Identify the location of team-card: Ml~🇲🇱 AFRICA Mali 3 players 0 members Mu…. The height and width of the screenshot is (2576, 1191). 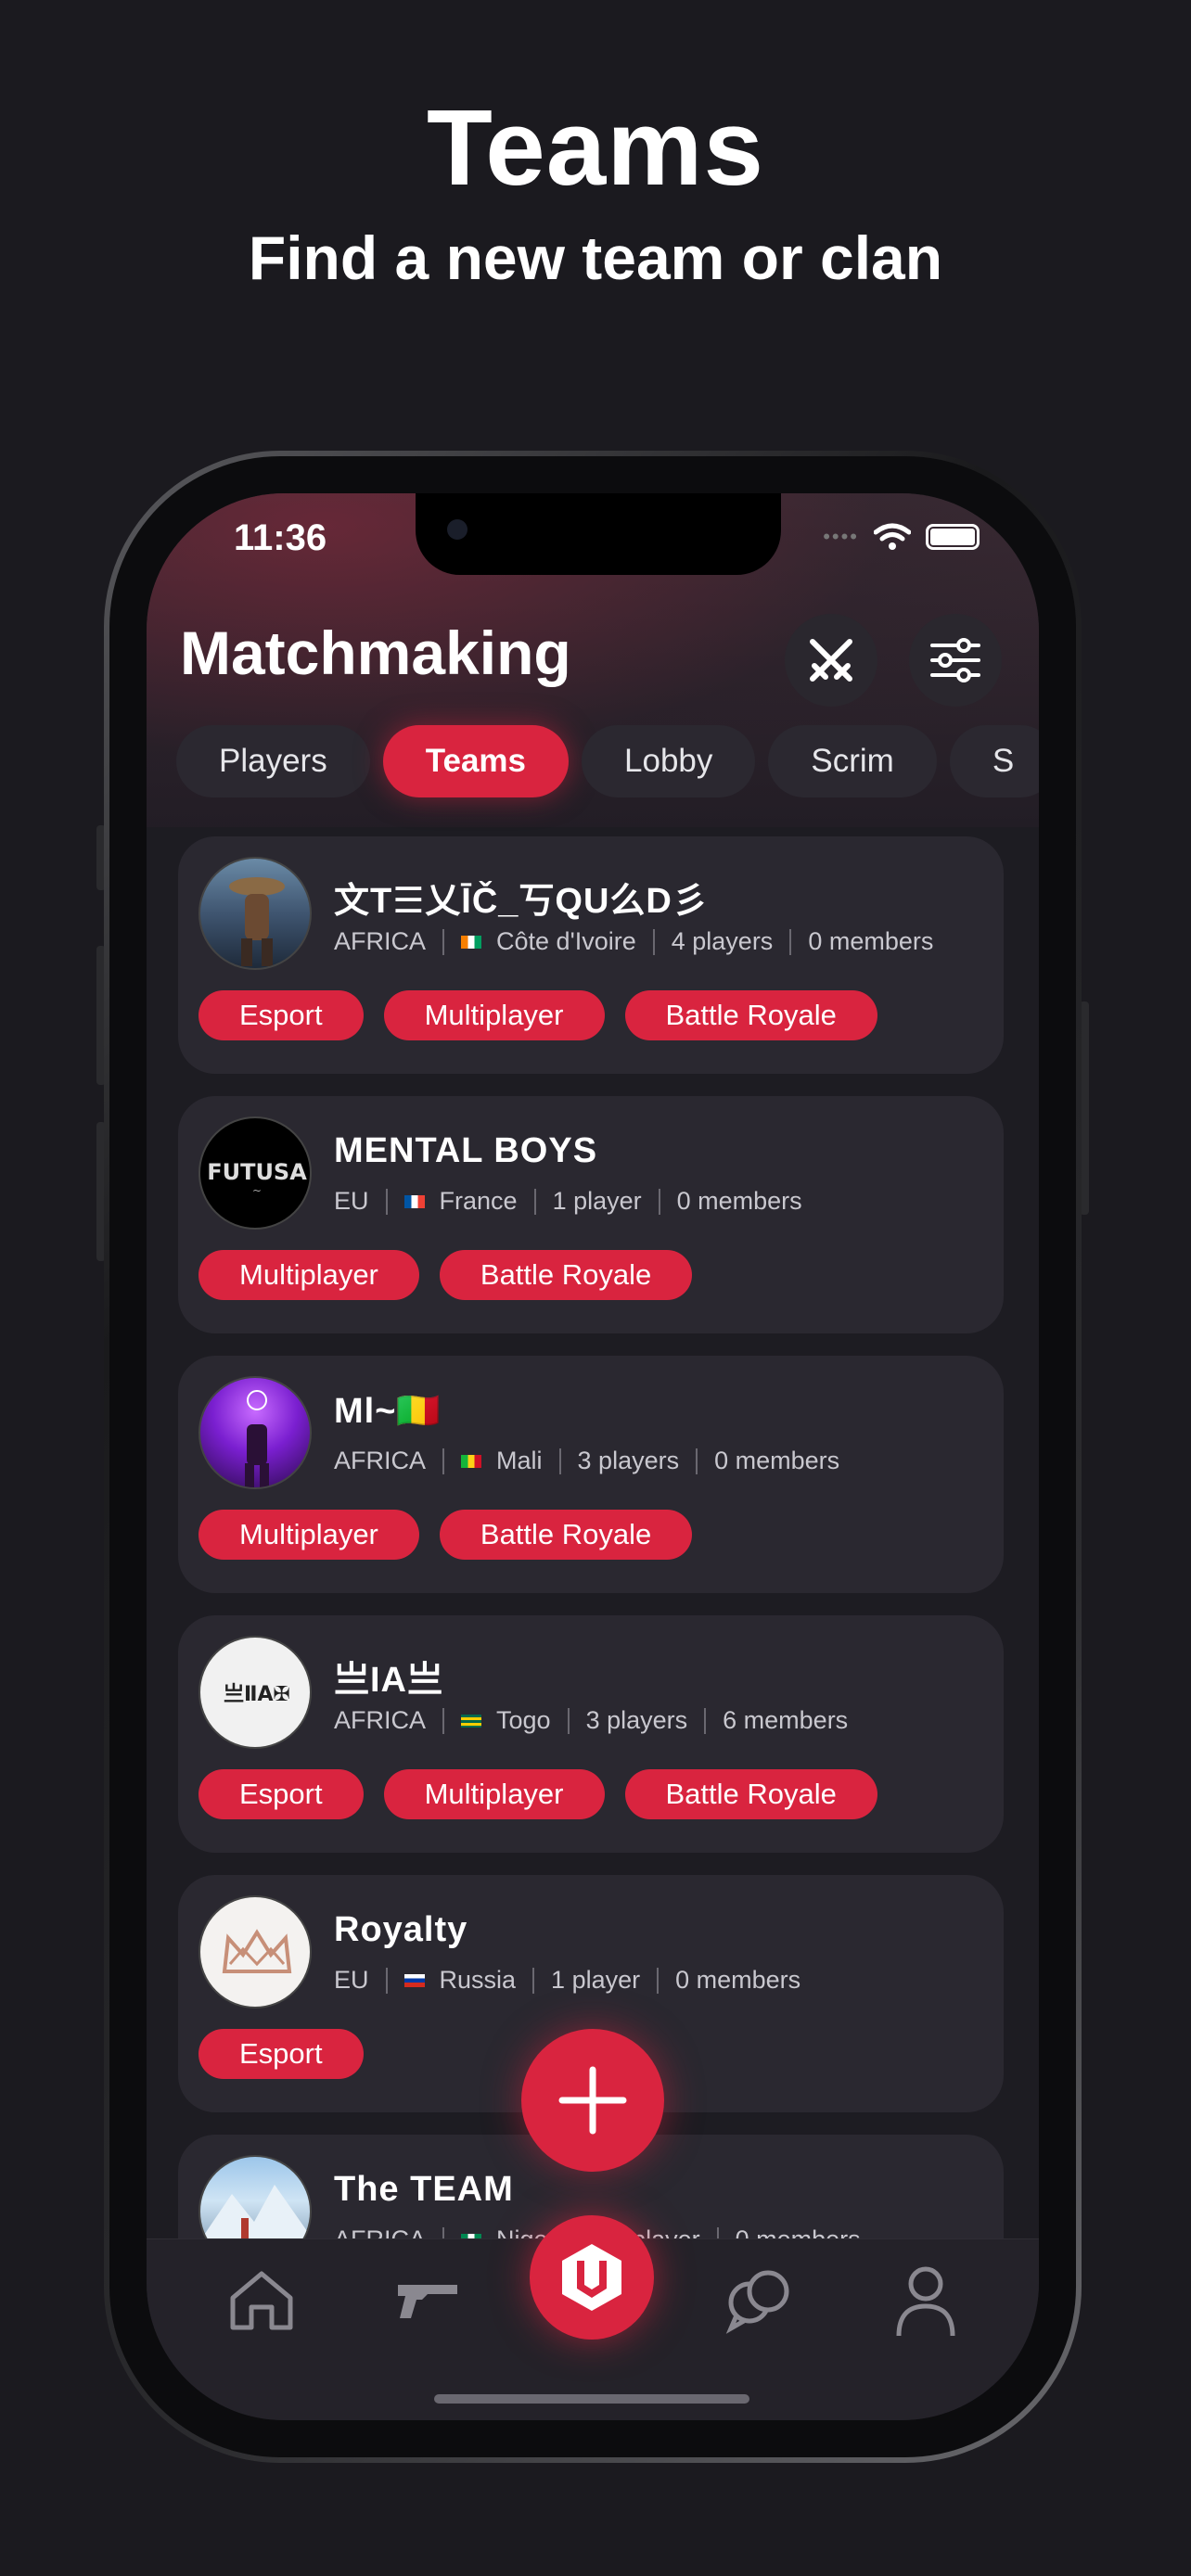
(591, 1474).